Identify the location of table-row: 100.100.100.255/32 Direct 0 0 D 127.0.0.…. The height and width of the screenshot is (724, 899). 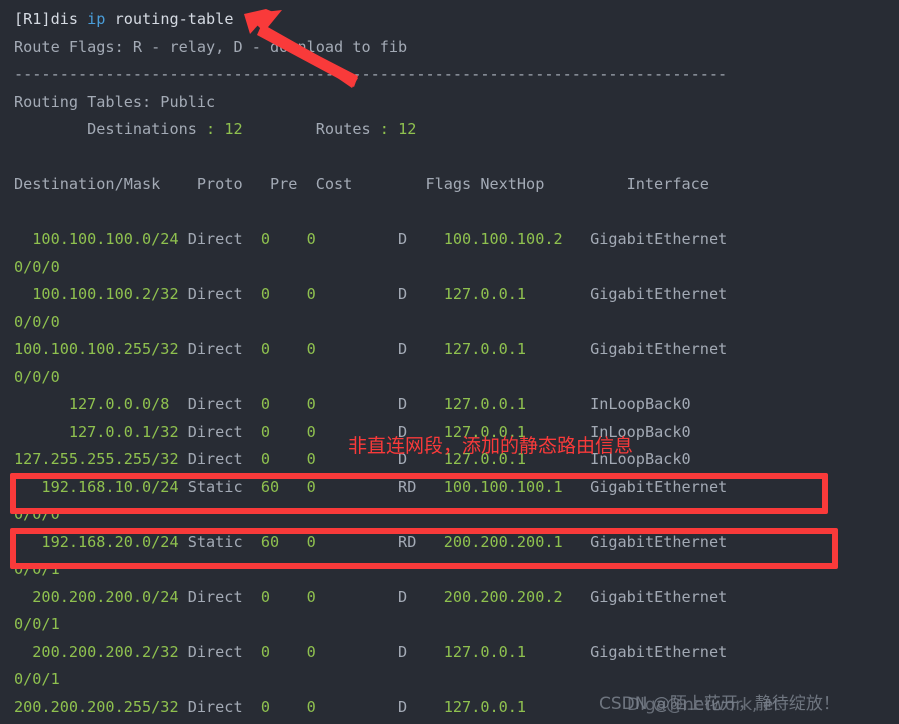
(456, 350).